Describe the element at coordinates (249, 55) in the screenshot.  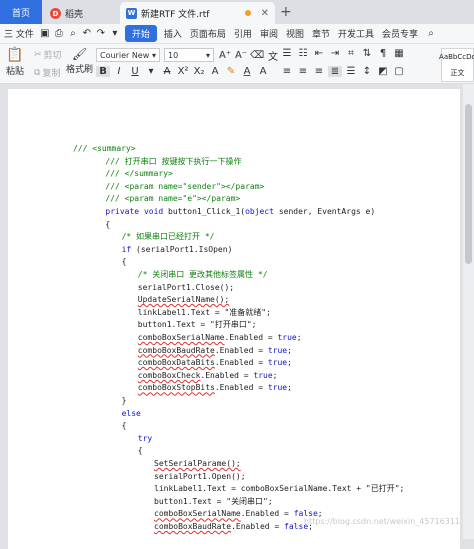
I see `font-size-buttons: A⁺ A⁻ ⌫ 文` at that location.